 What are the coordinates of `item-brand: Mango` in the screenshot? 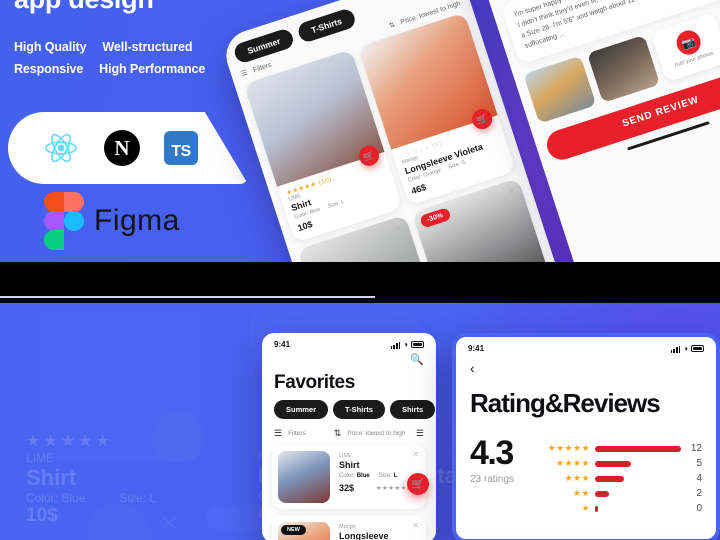 It's located at (347, 527).